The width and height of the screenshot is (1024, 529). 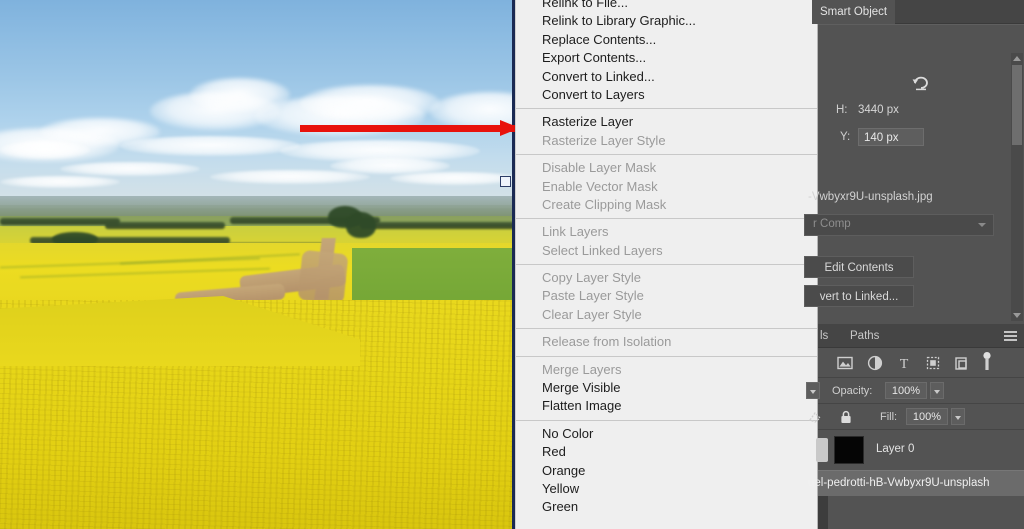 I want to click on menu-item-green: Green, so click(x=666, y=507).